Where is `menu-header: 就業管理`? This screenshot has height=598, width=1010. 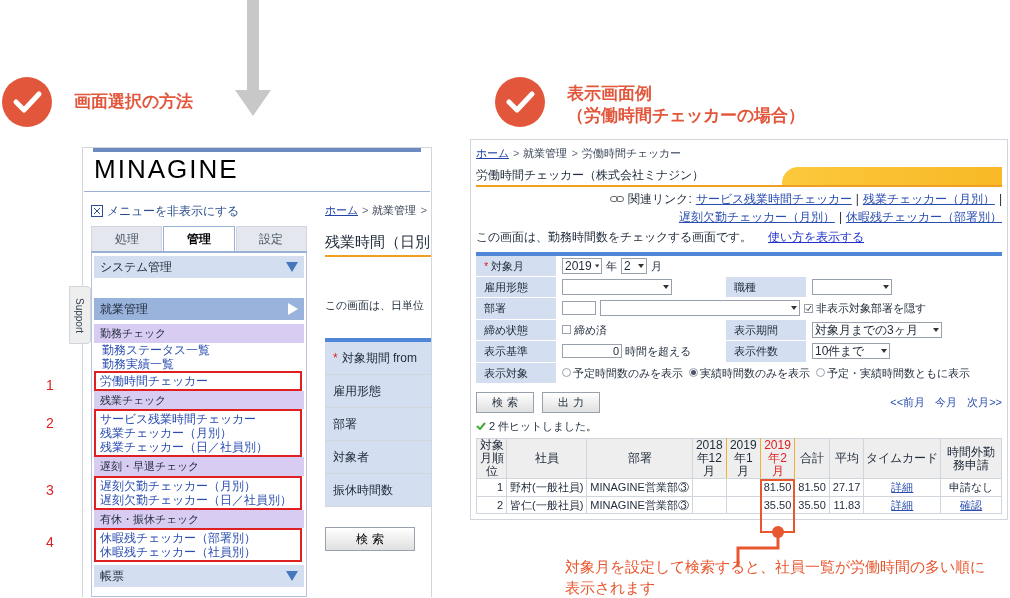 menu-header: 就業管理 is located at coordinates (199, 309).